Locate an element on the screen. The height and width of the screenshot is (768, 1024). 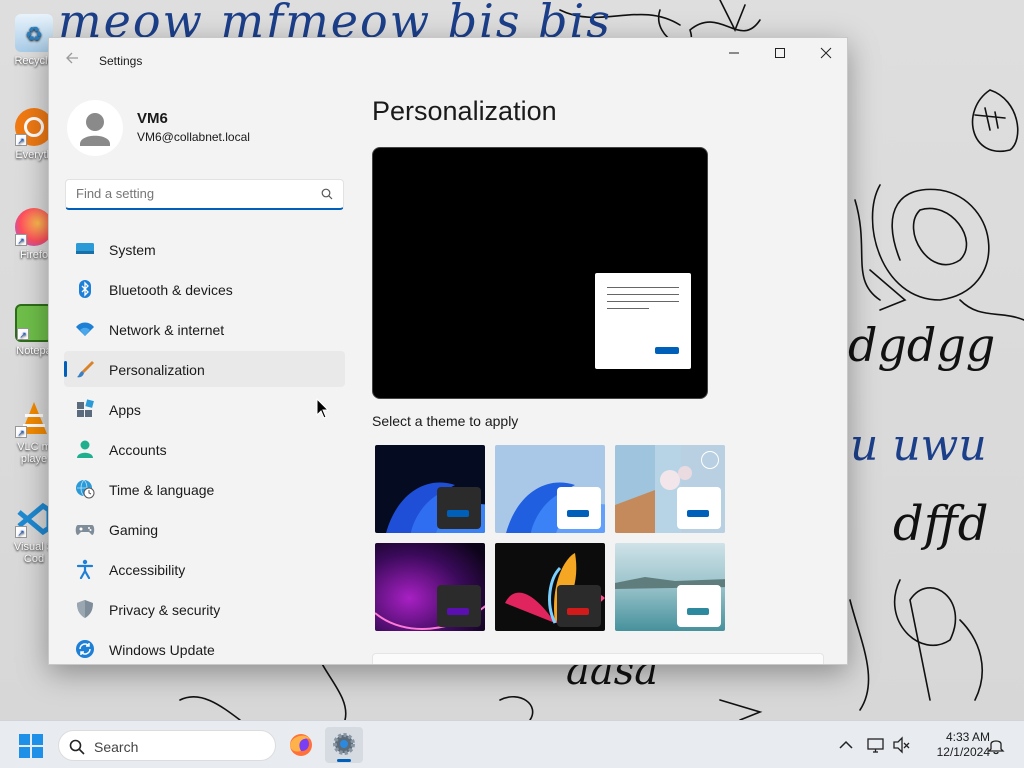
window-title: Settings is located at coordinates (121, 61).